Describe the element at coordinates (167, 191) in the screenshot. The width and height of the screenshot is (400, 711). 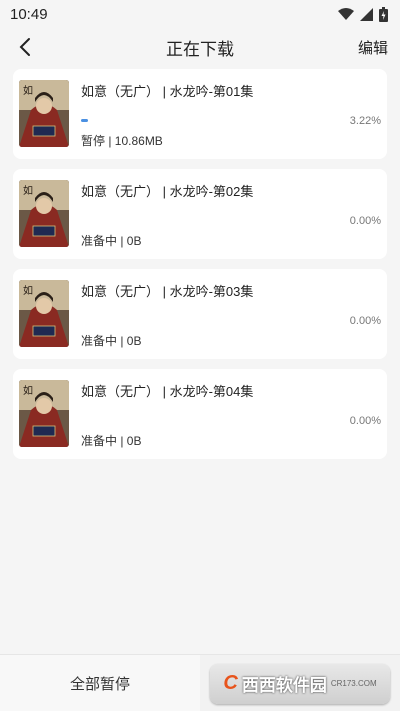
I see `episode-title: 如意（无广） | 水龙吟-第02集` at that location.